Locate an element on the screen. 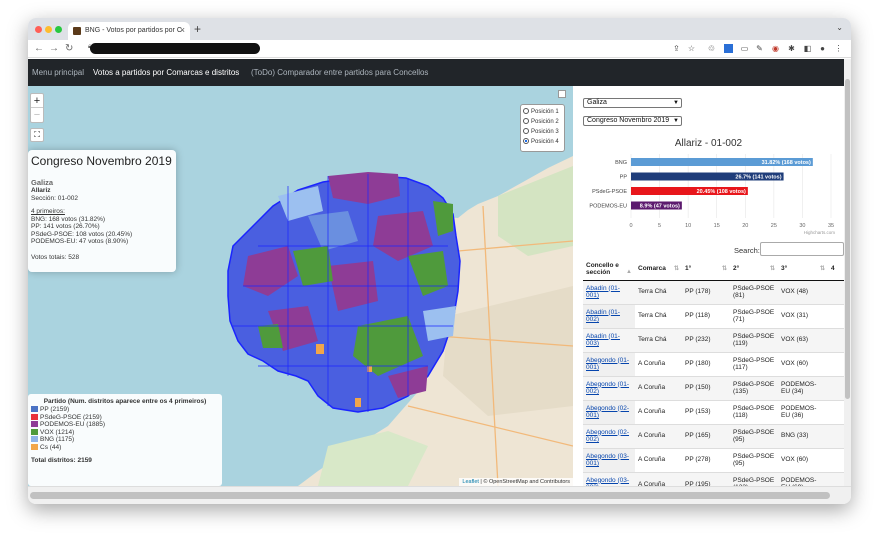 The width and height of the screenshot is (879, 541). menu-kebab-icon: ⋮ is located at coordinates (838, 48).